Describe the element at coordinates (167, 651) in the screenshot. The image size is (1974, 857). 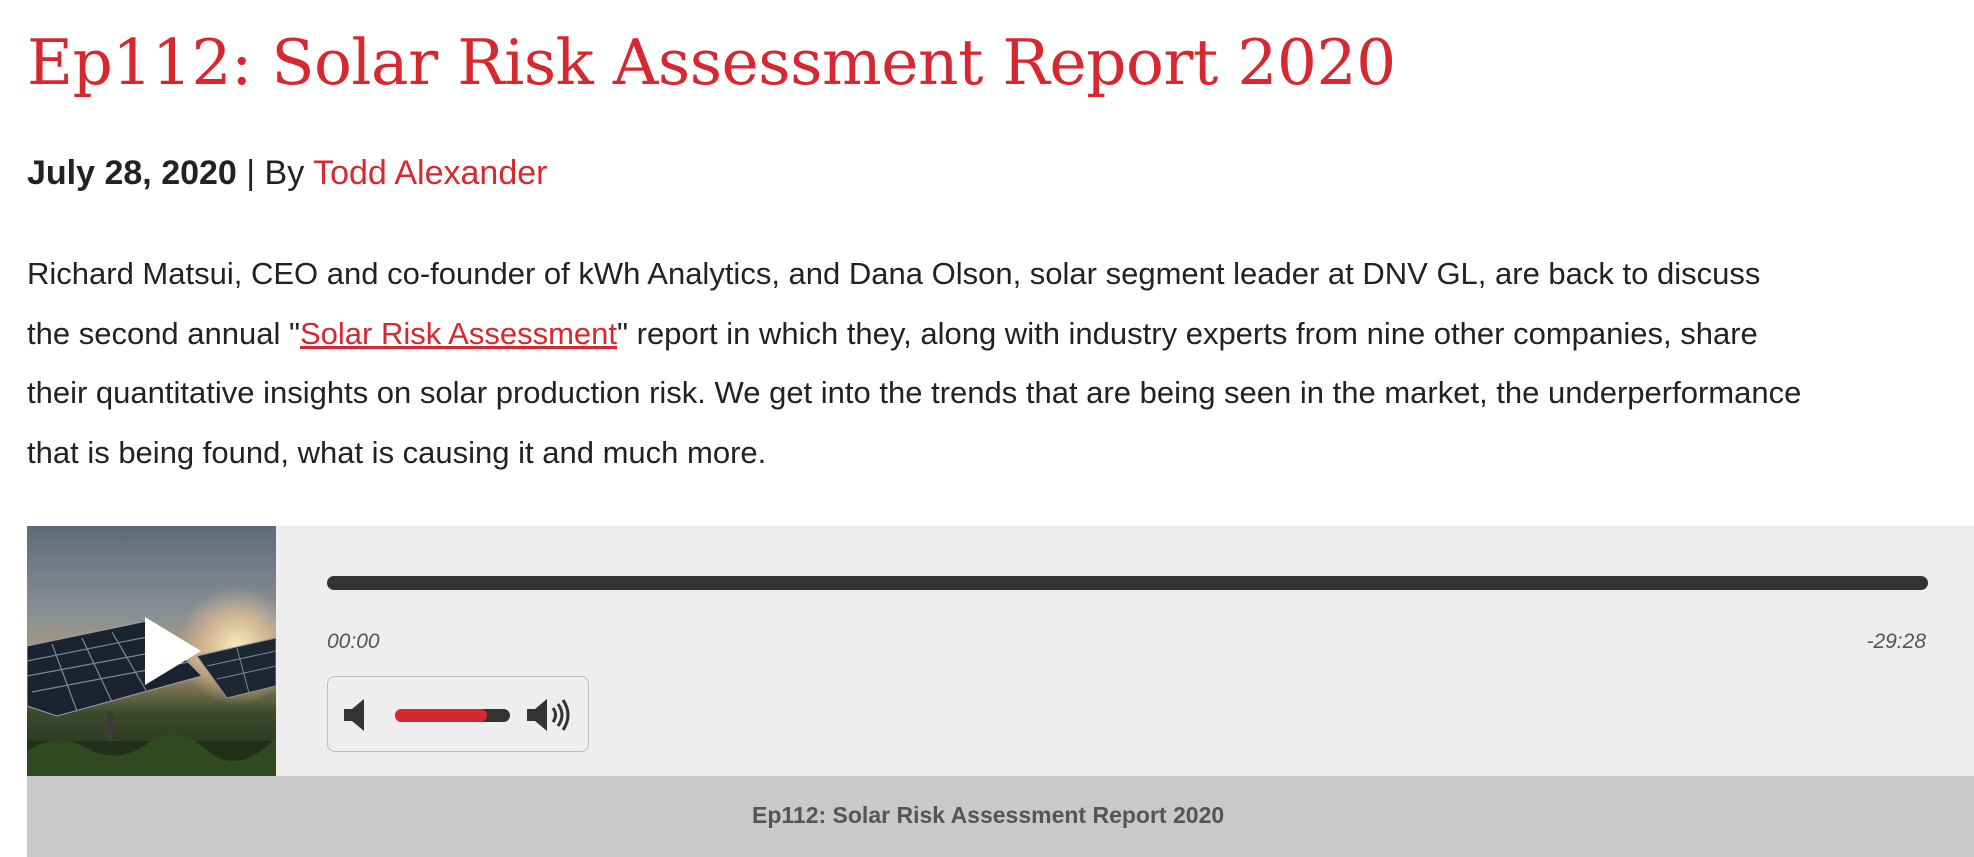
I see `play-icon` at that location.